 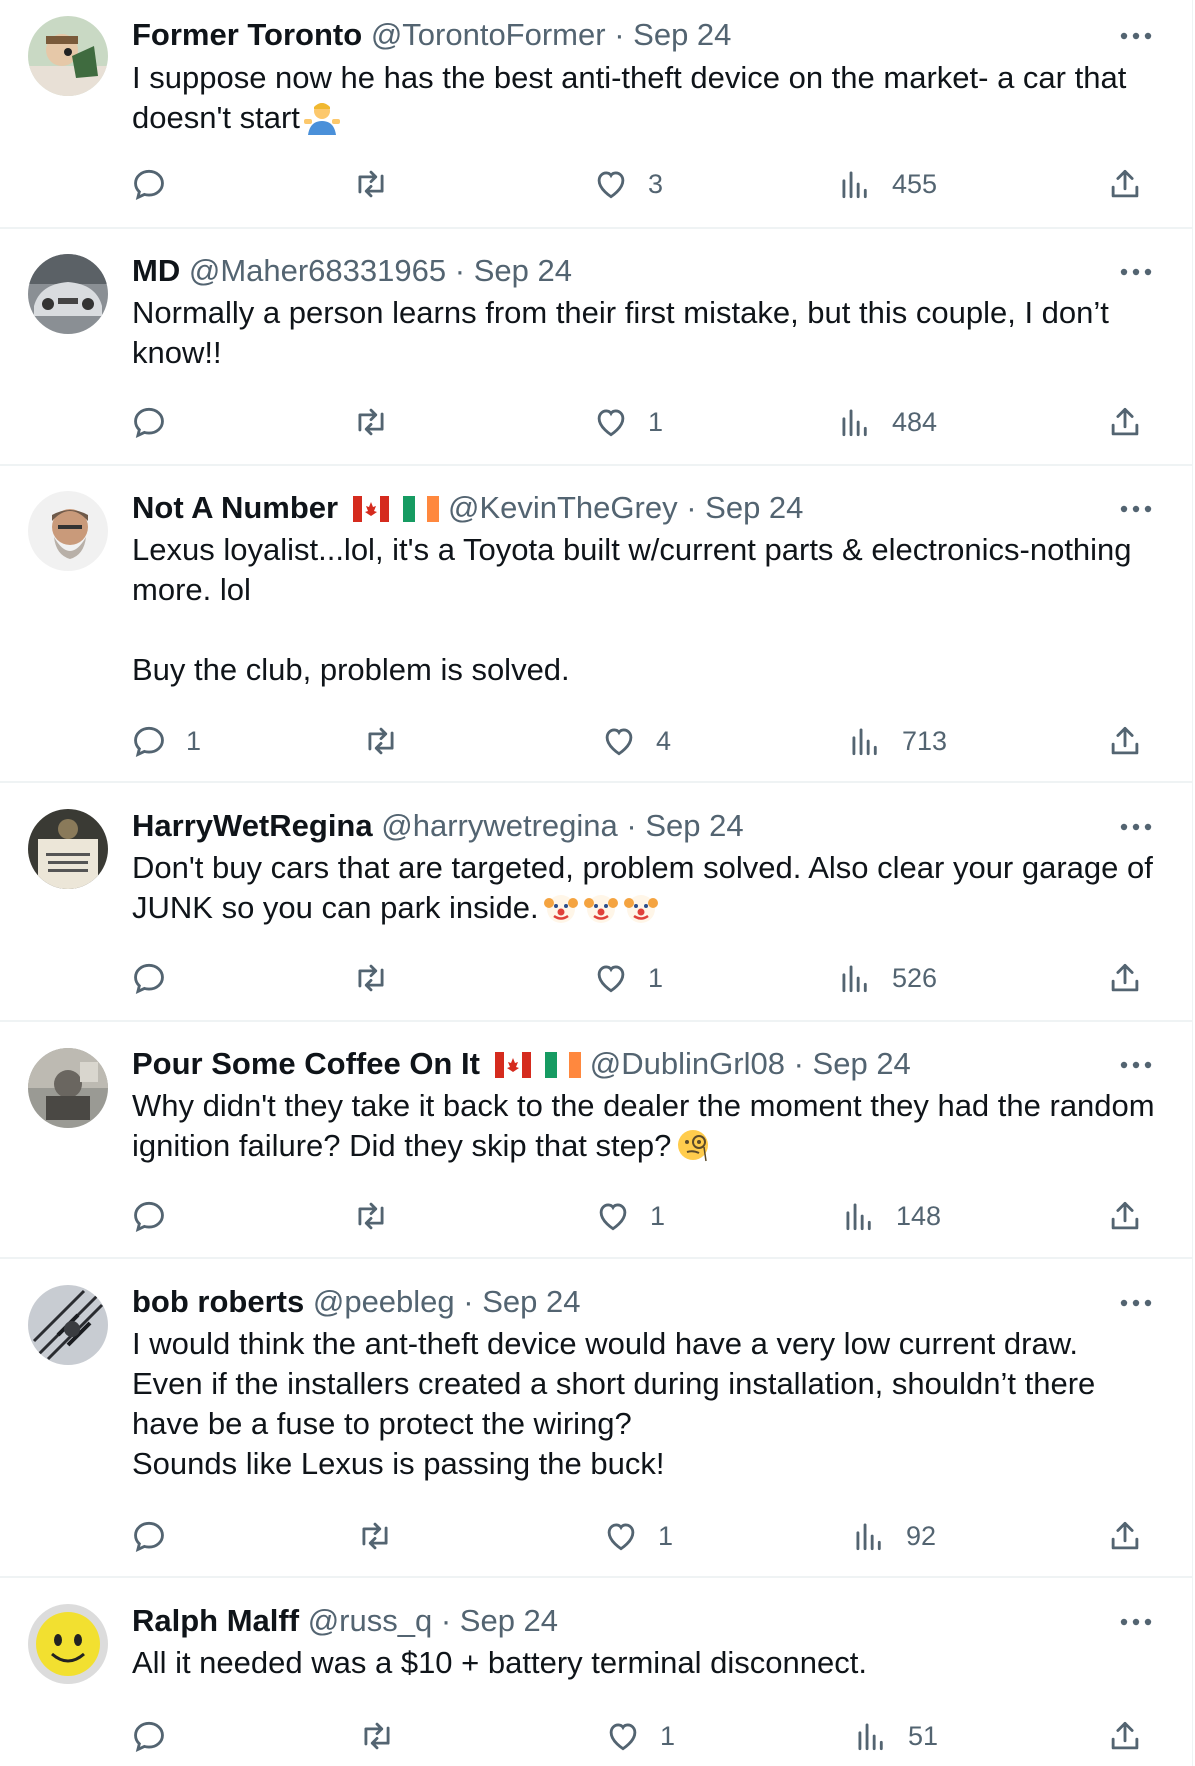 What do you see at coordinates (886, 184) in the screenshot?
I see `views-button: 455` at bounding box center [886, 184].